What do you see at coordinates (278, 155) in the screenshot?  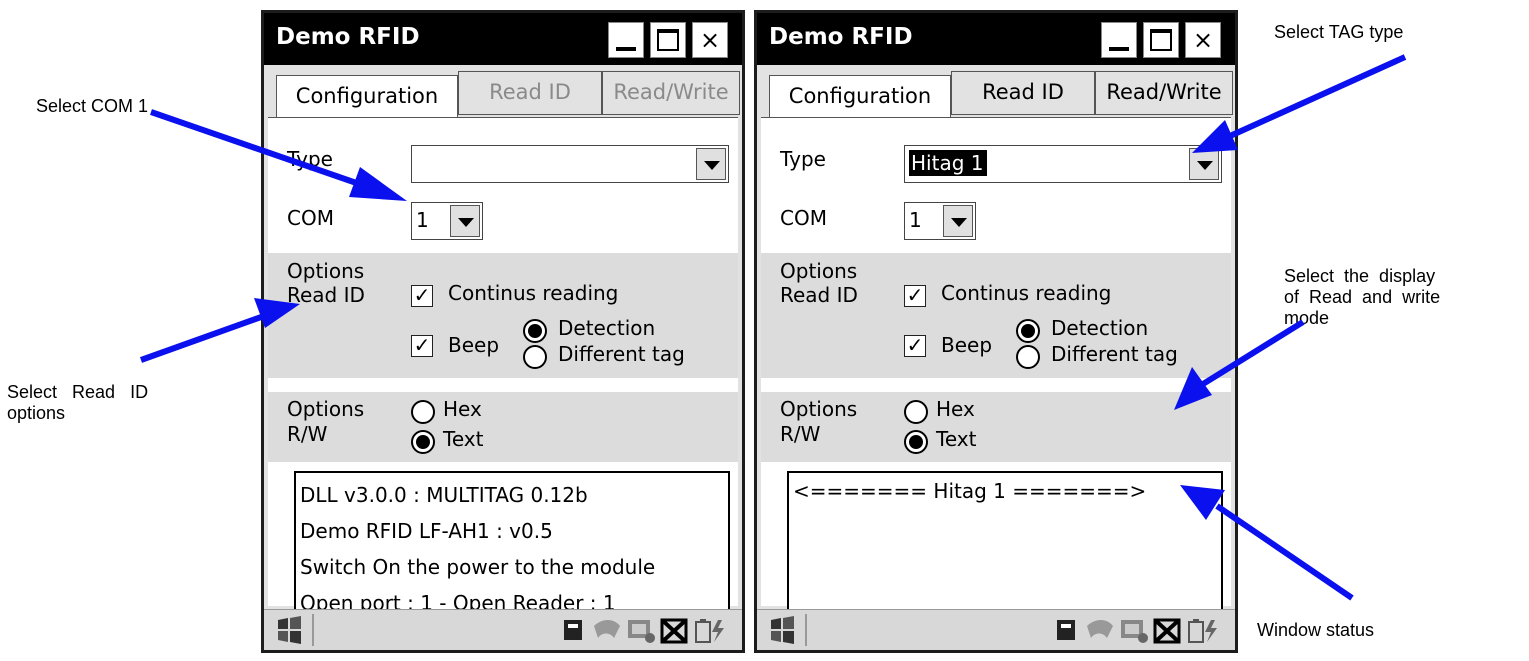 I see `arrow-select-com` at bounding box center [278, 155].